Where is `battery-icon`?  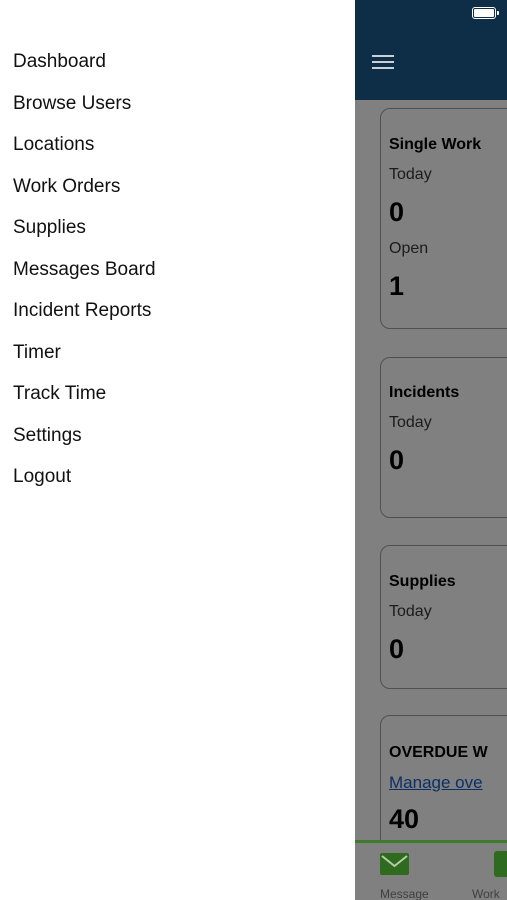
battery-icon is located at coordinates (485, 13).